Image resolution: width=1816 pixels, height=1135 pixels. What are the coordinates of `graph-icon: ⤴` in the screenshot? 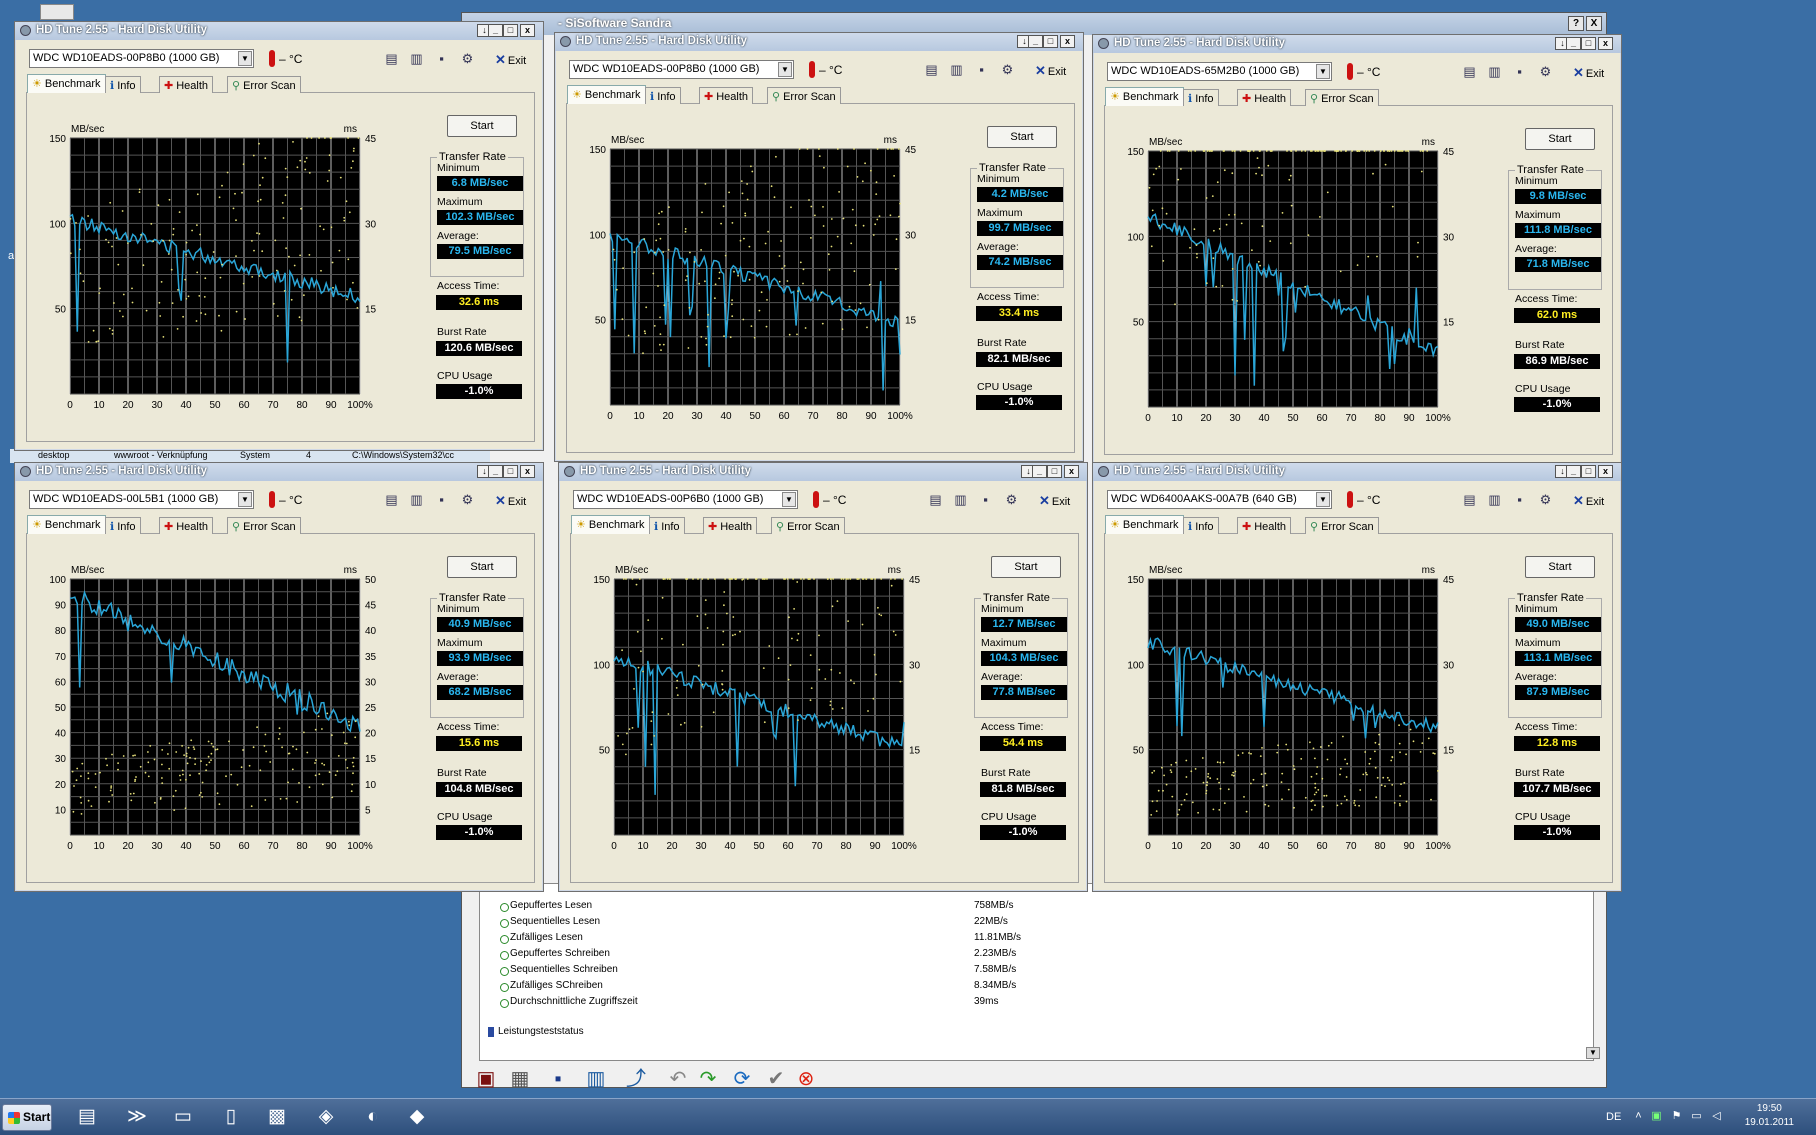 It's located at (636, 1079).